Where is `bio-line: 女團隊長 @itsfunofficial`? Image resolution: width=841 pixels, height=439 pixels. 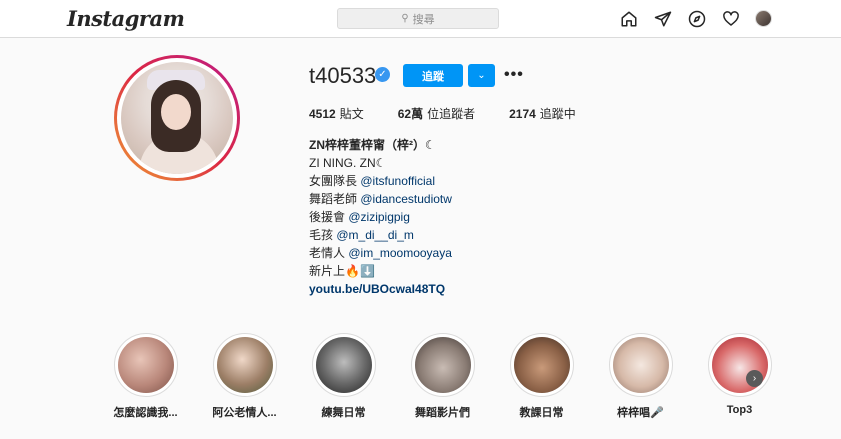 bio-line: 女團隊長 @itsfunofficial is located at coordinates (372, 181).